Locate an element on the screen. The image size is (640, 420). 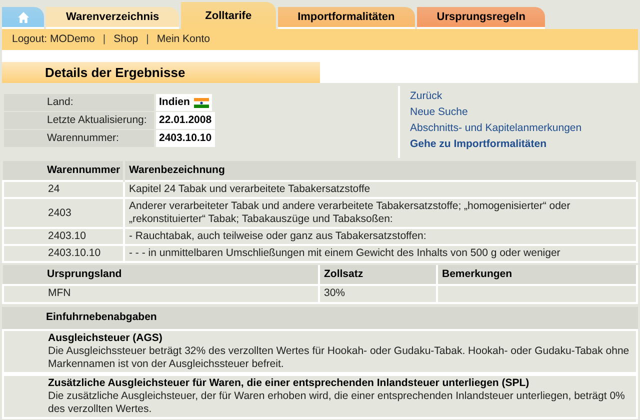
table-cell: - - - in unmittelbaren Umschließungen mit einem Gewicht des Inhalts von 500 g oder weniger is located at coordinates (380, 253).